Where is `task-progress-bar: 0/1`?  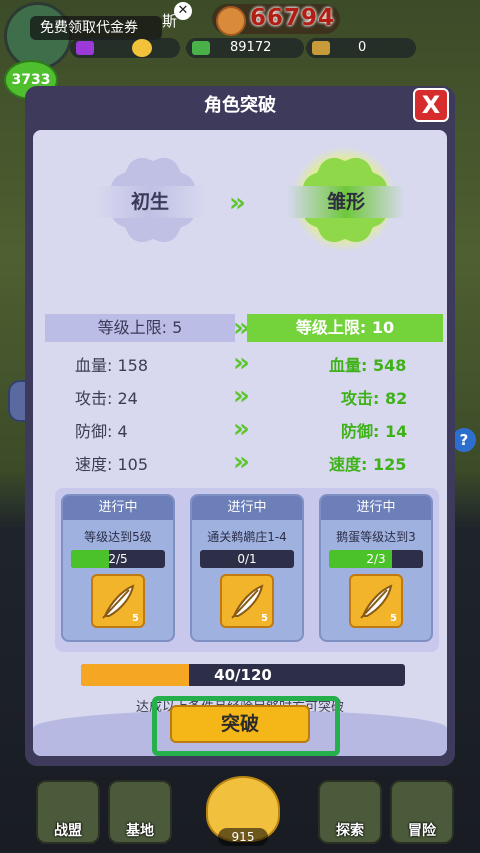
task-progress-bar: 0/1 is located at coordinates (247, 559).